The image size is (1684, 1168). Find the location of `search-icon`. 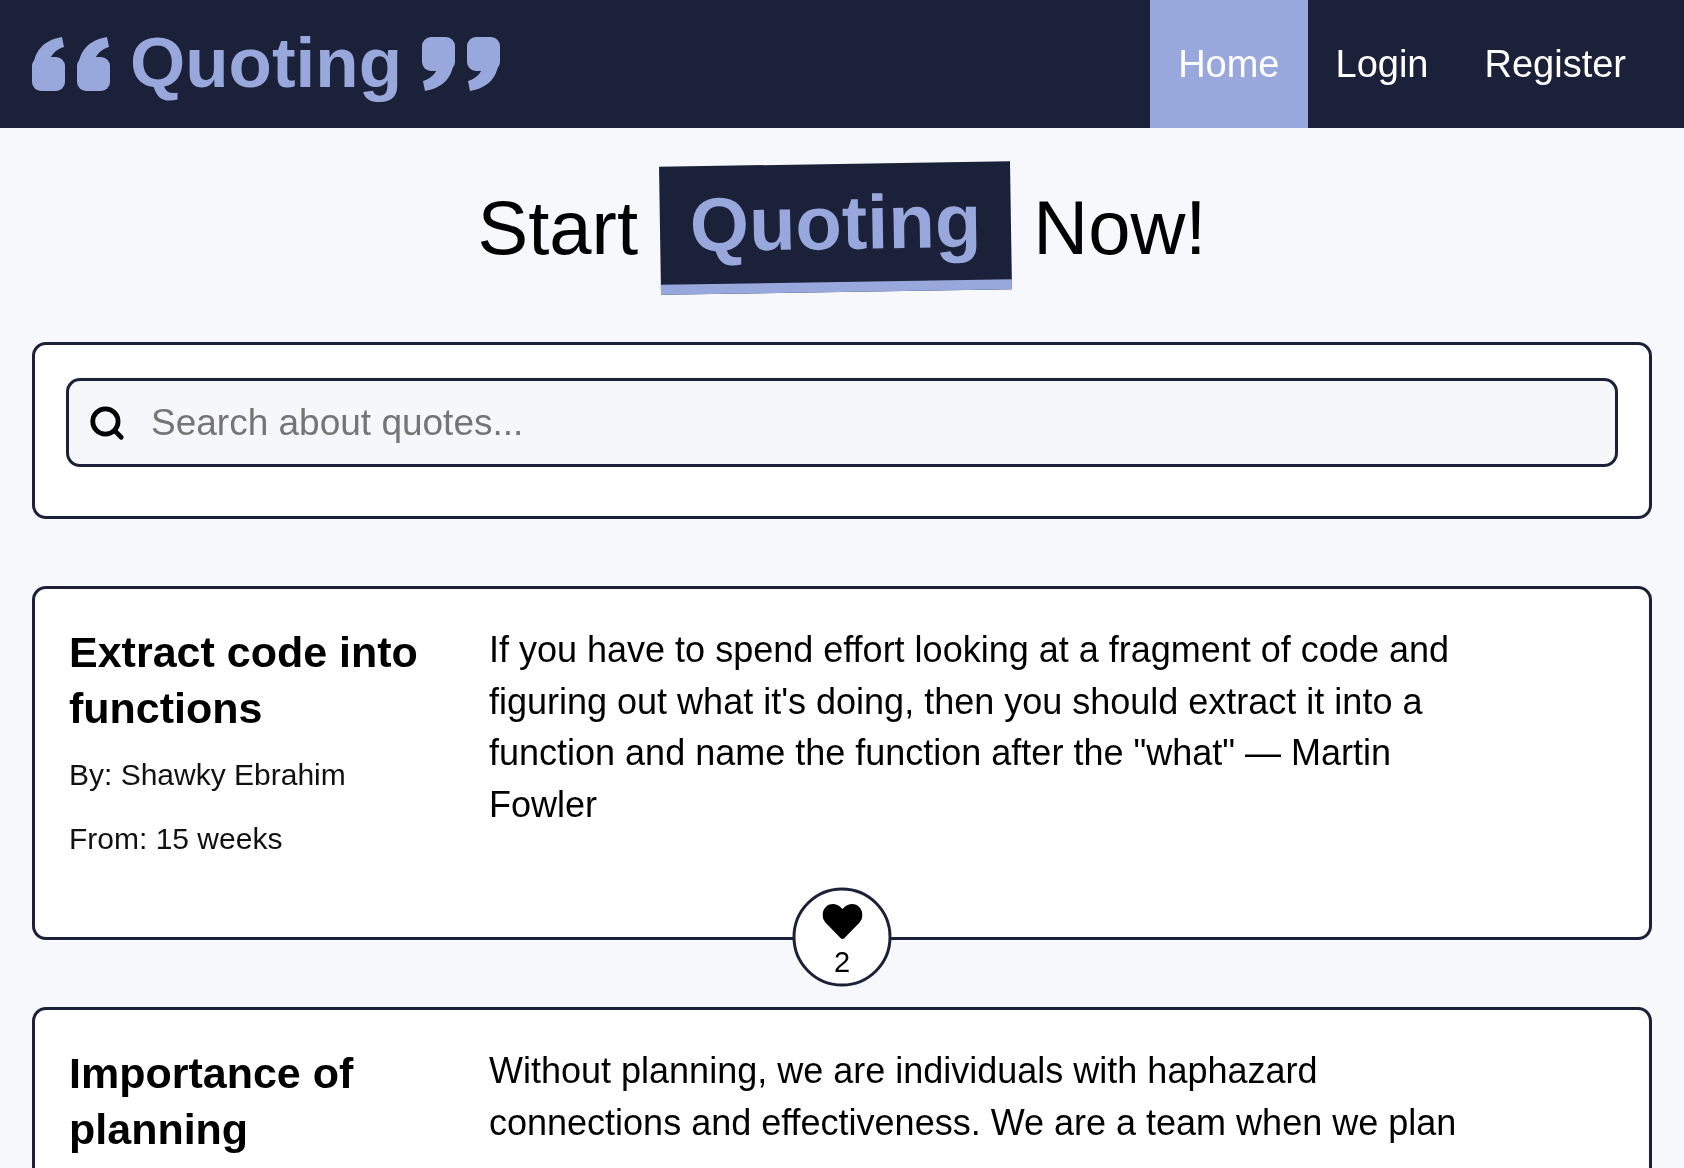

search-icon is located at coordinates (107, 422).